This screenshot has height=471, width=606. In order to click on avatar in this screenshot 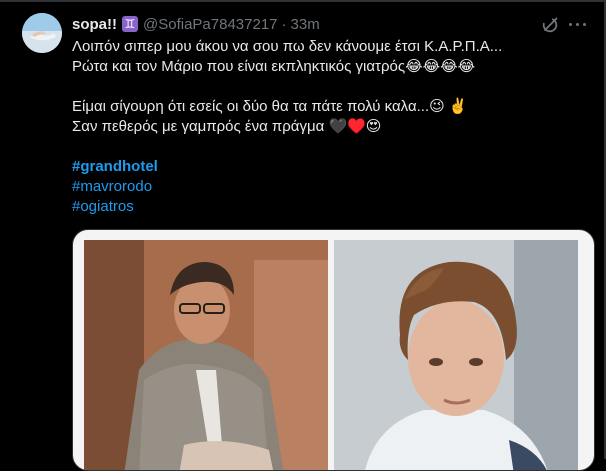, I will do `click(42, 33)`.